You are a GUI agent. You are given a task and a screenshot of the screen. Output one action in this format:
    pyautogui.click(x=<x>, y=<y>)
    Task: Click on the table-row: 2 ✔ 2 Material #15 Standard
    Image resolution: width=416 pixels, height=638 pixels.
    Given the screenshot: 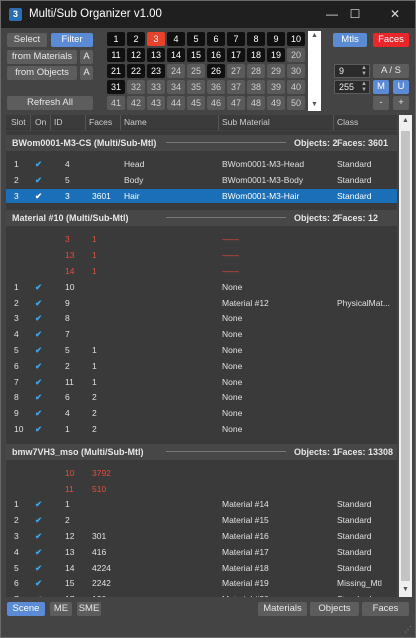 What is the action you would take?
    pyautogui.click(x=201, y=520)
    